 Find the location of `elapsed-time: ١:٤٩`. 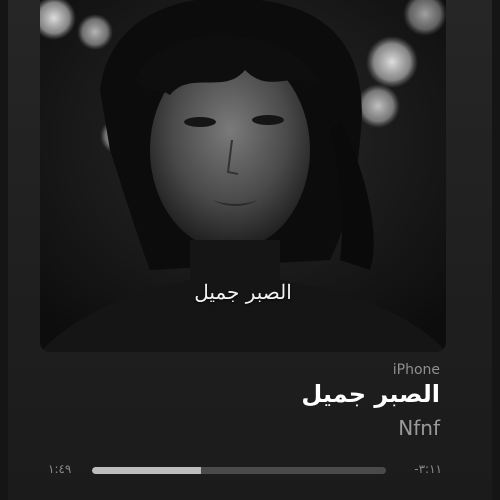

elapsed-time: ١:٤٩ is located at coordinates (60, 469).